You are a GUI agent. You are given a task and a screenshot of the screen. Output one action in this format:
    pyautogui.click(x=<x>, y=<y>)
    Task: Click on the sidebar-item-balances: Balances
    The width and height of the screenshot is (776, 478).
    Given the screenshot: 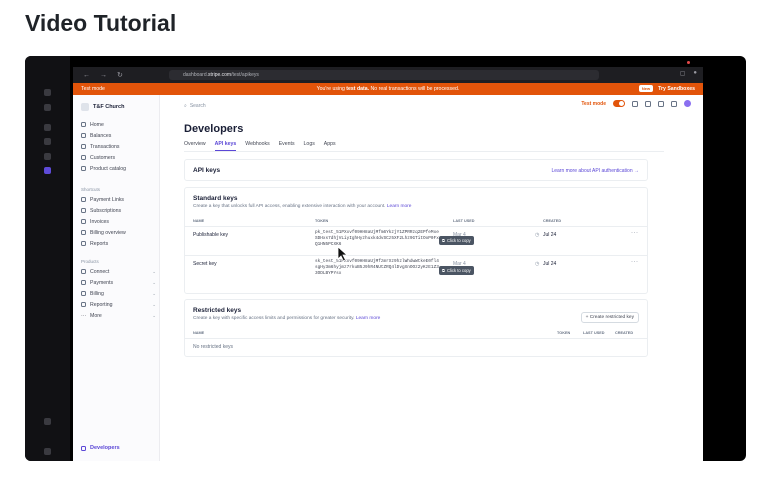 What is the action you would take?
    pyautogui.click(x=118, y=135)
    